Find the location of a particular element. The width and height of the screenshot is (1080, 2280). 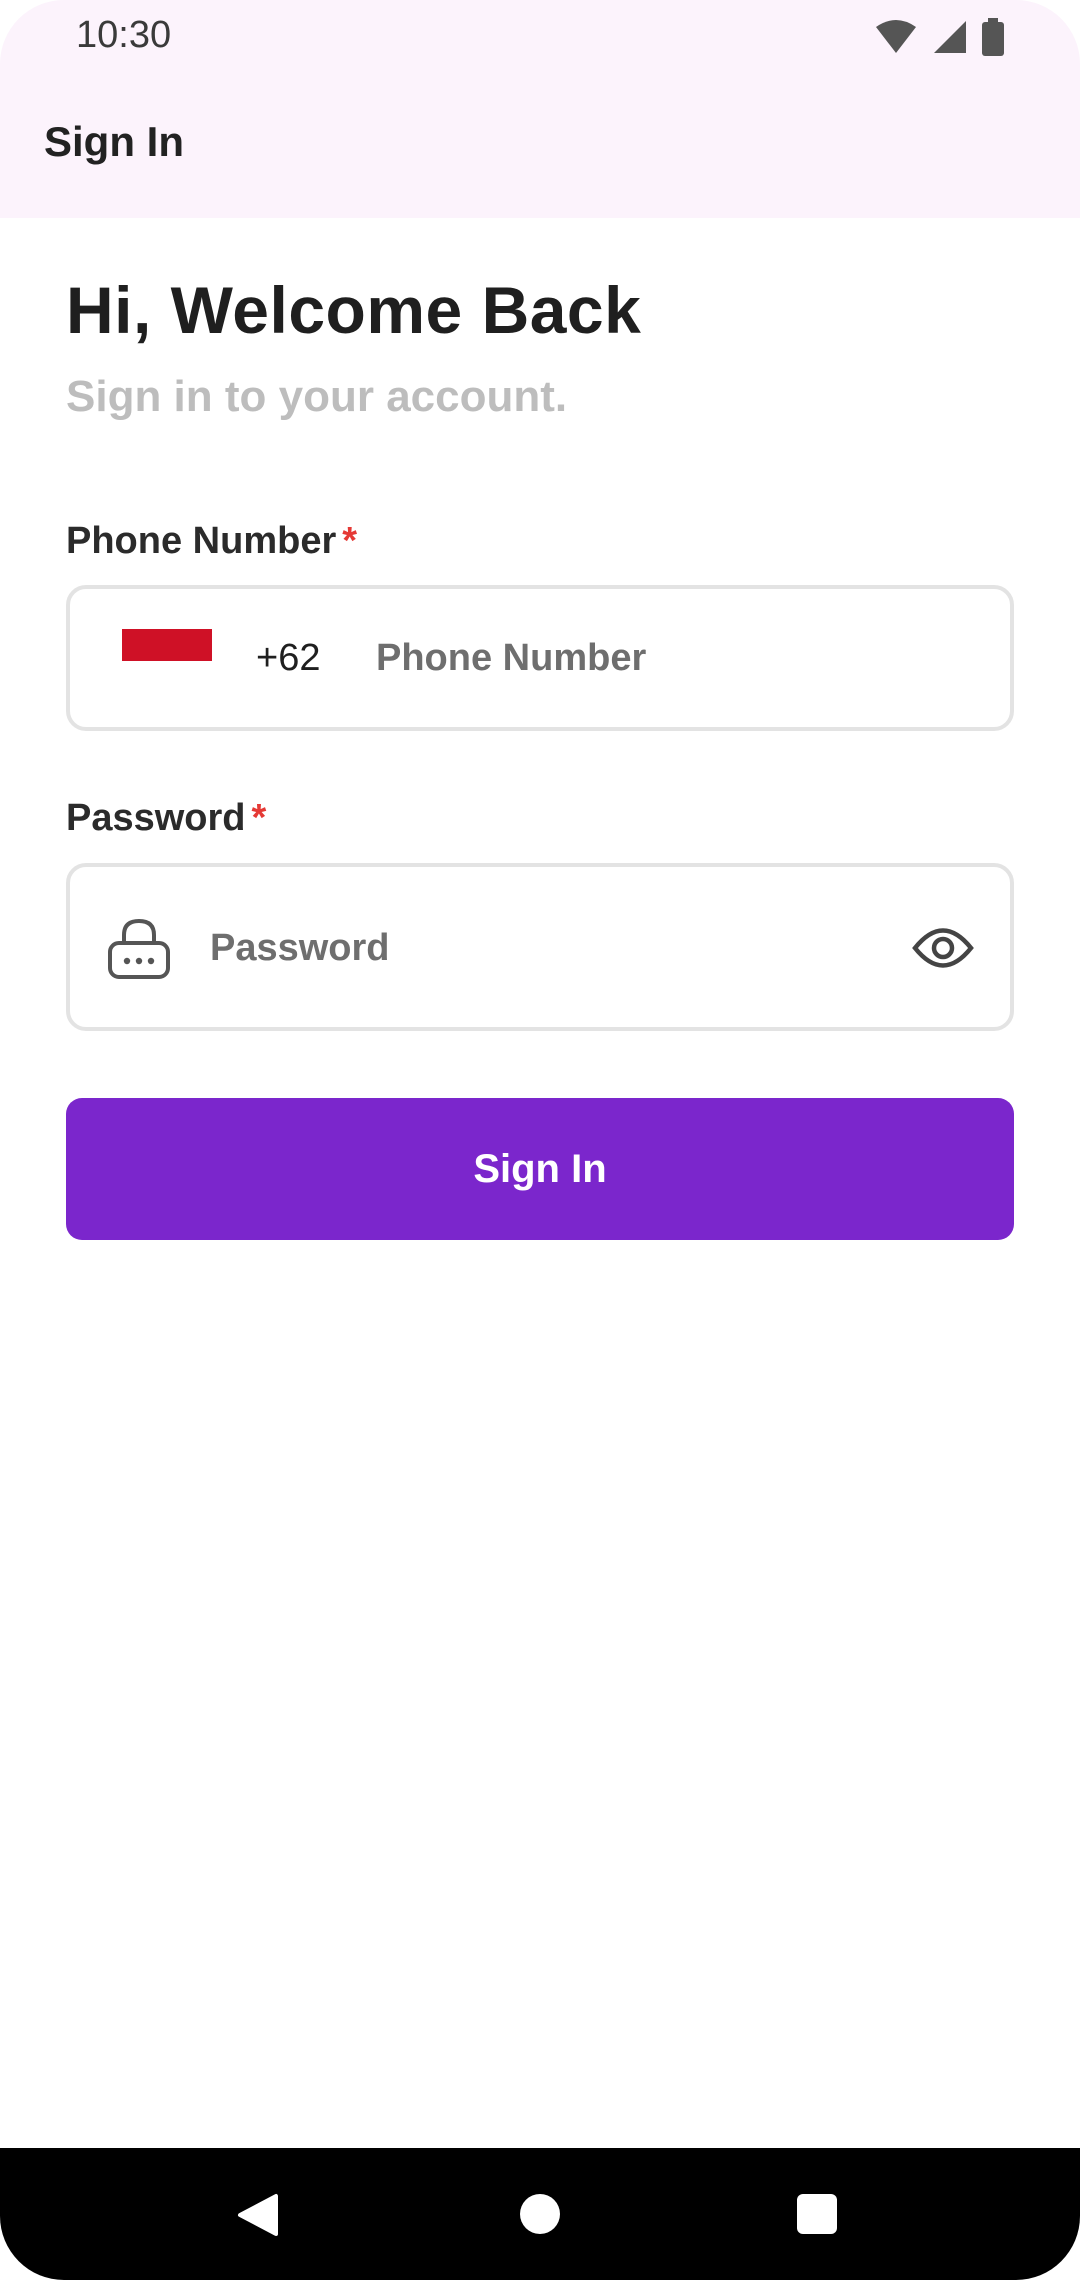

sign-in-button: Sign In is located at coordinates (540, 1169).